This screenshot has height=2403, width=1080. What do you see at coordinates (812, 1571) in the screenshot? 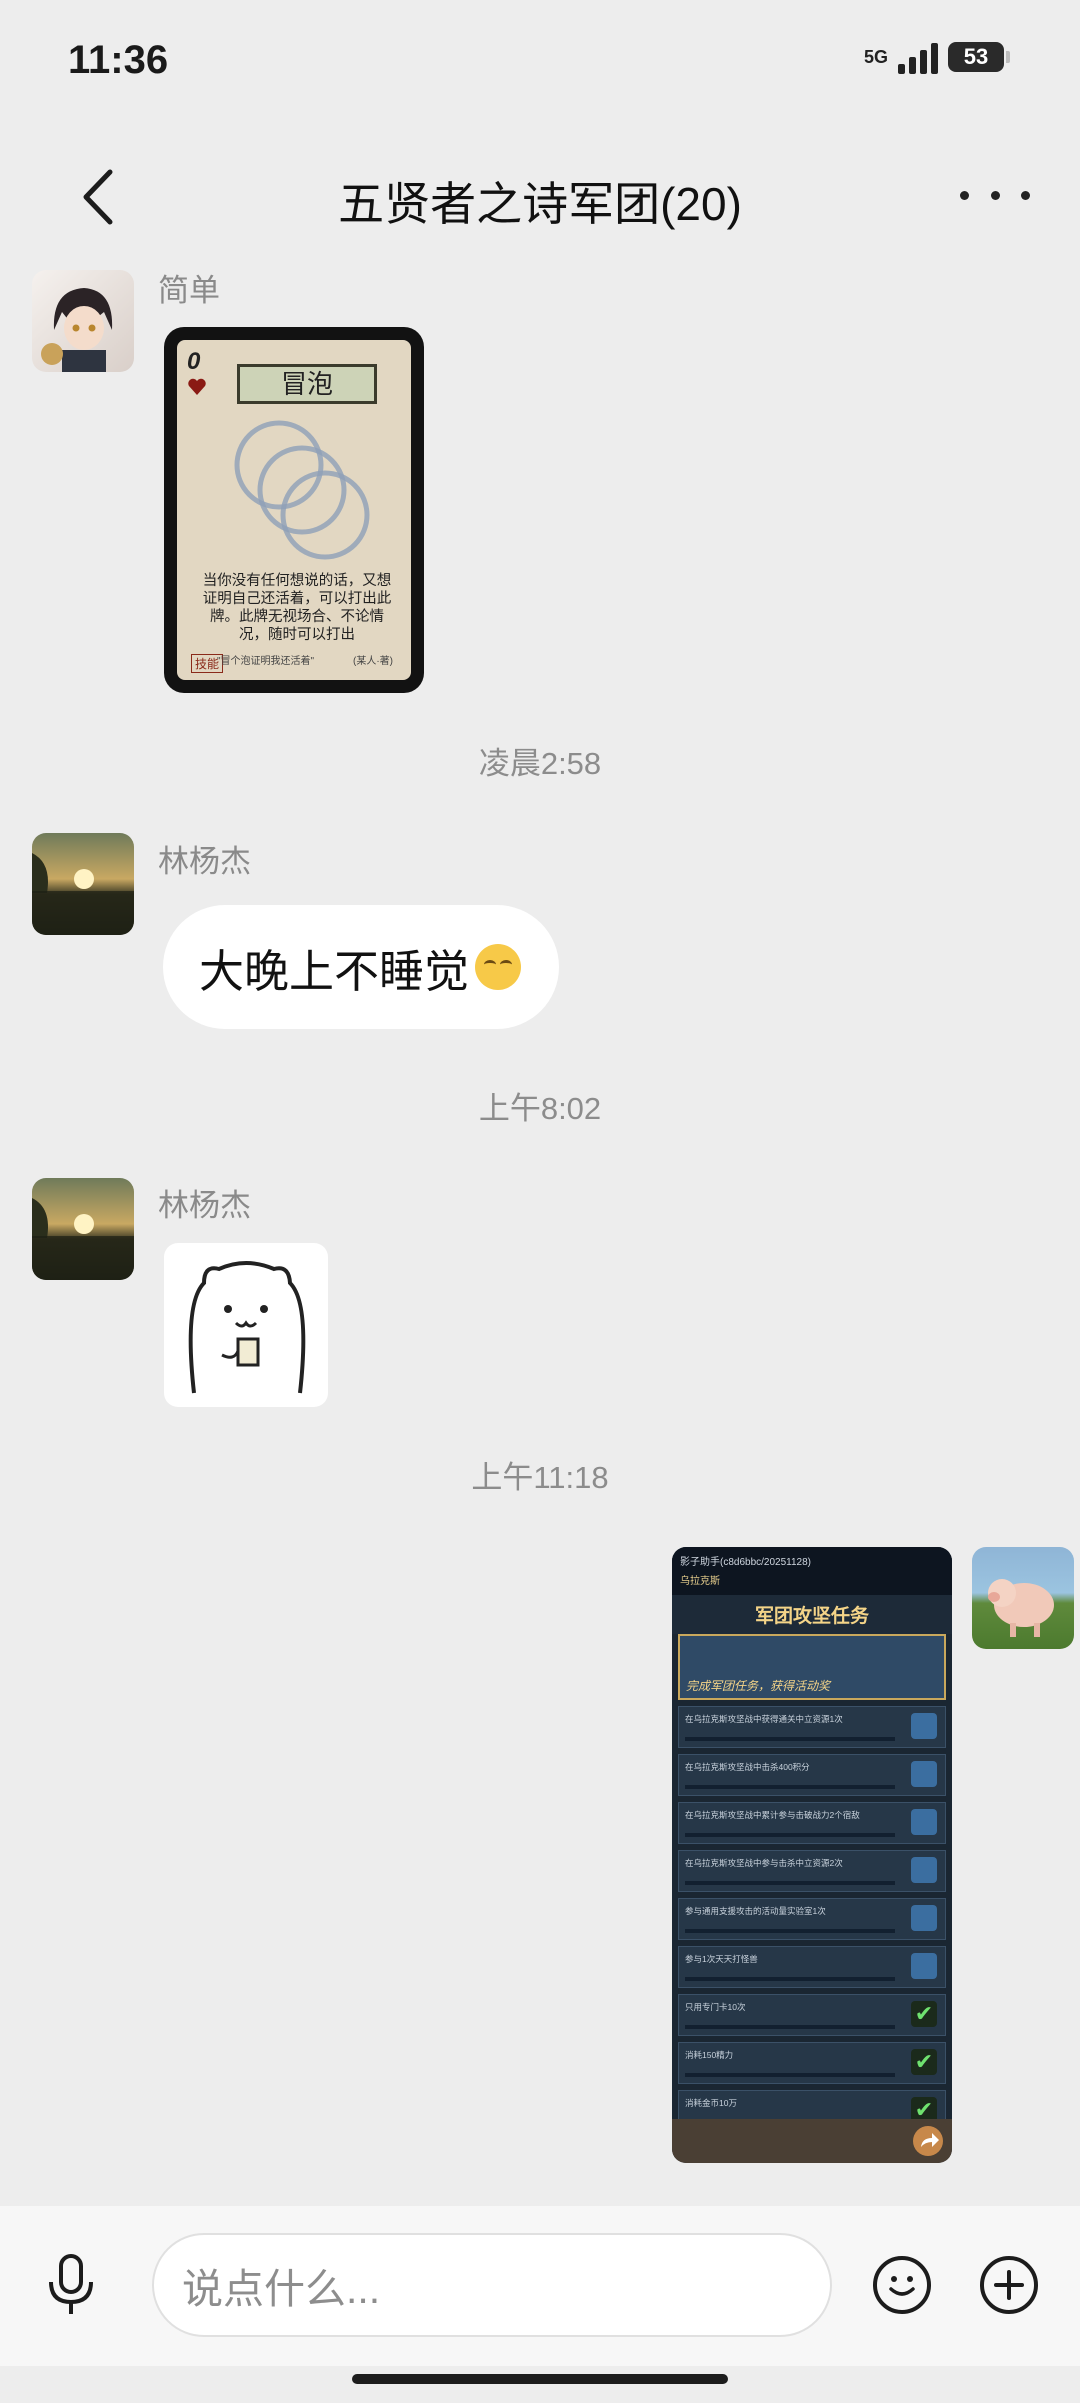
I see `shot-topbar: 影子助手(c8d6bbc/20251128) 乌拉克斯` at bounding box center [812, 1571].